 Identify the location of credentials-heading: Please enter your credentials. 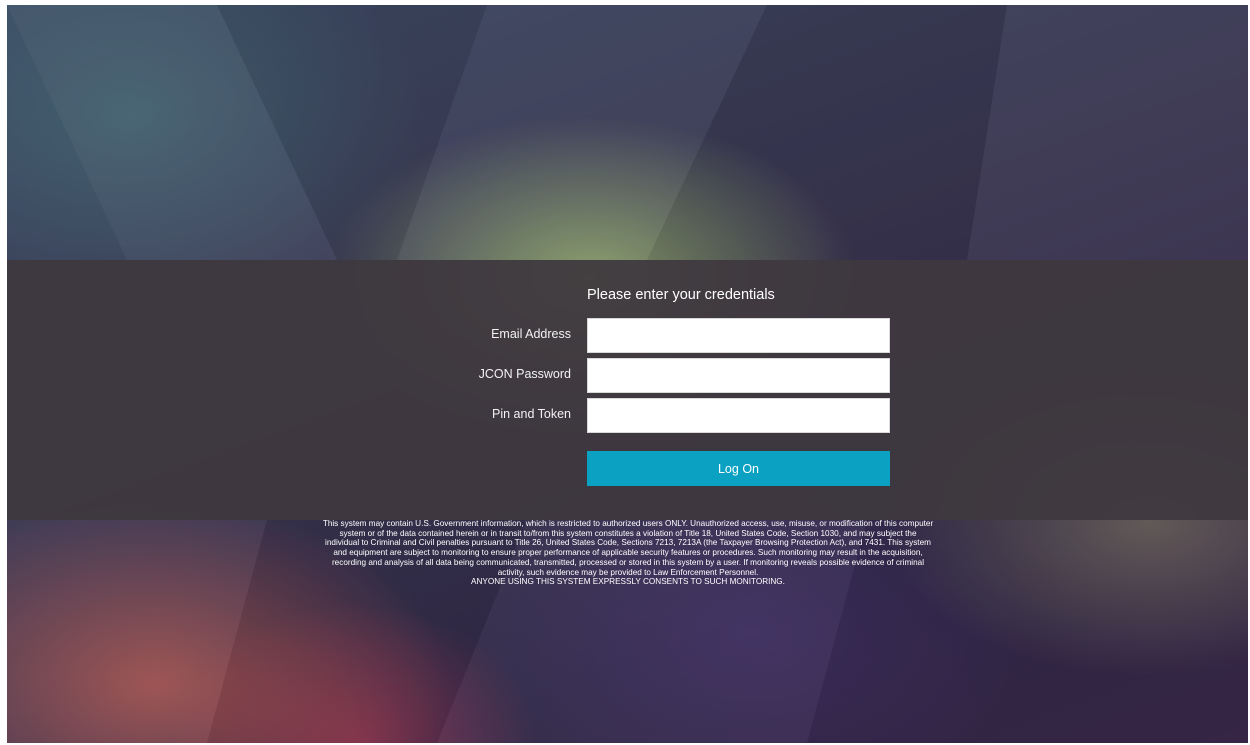
(681, 295).